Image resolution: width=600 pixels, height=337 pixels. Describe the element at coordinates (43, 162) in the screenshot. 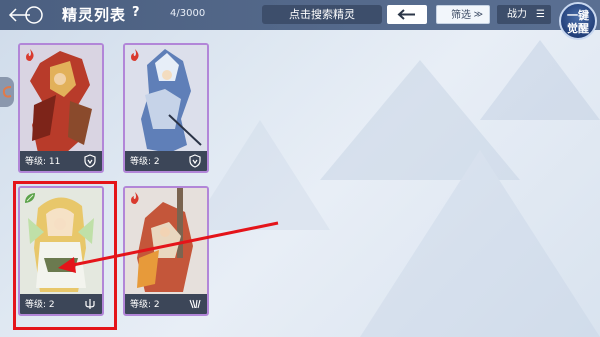

I see `level-label: 等级: 11` at that location.